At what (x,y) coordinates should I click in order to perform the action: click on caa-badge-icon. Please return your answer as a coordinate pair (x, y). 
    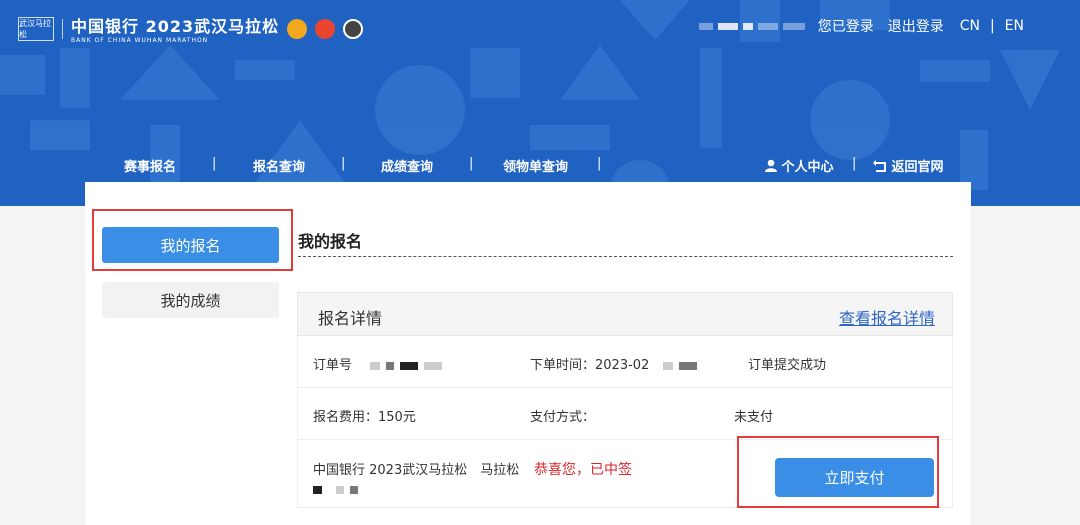
    Looking at the image, I should click on (325, 28).